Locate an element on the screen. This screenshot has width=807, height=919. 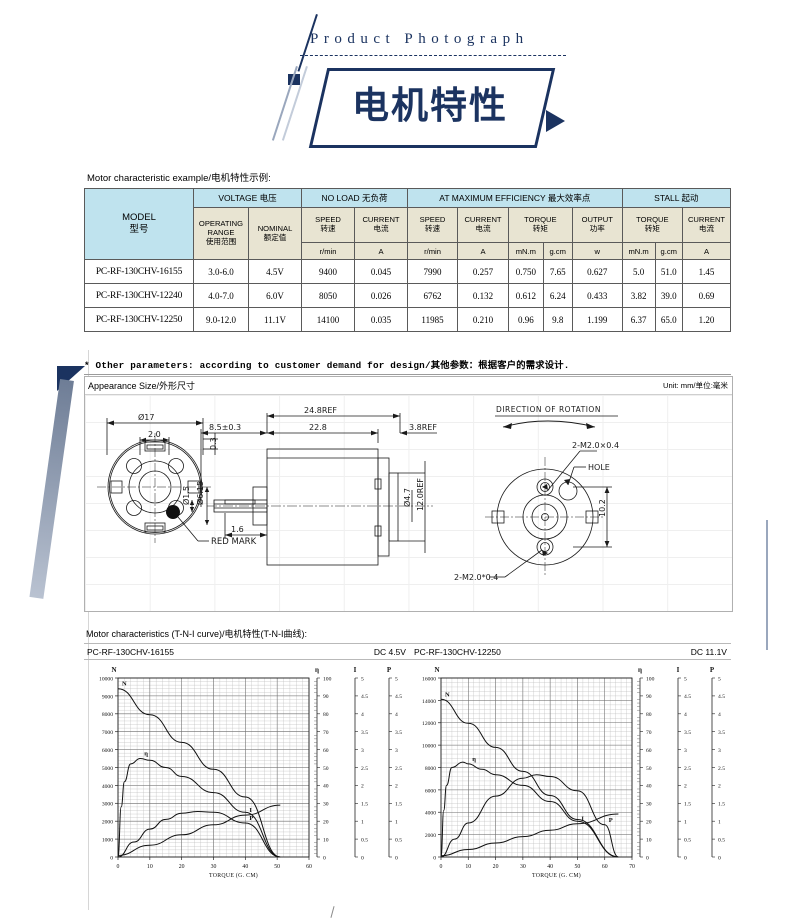
svg-text: 2.0 is located at coordinates (154, 434).